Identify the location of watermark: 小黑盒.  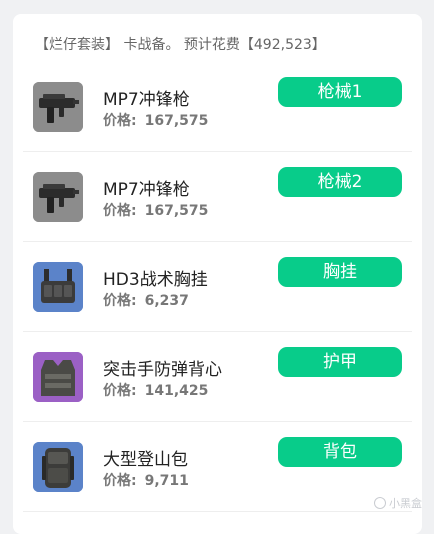
(398, 503).